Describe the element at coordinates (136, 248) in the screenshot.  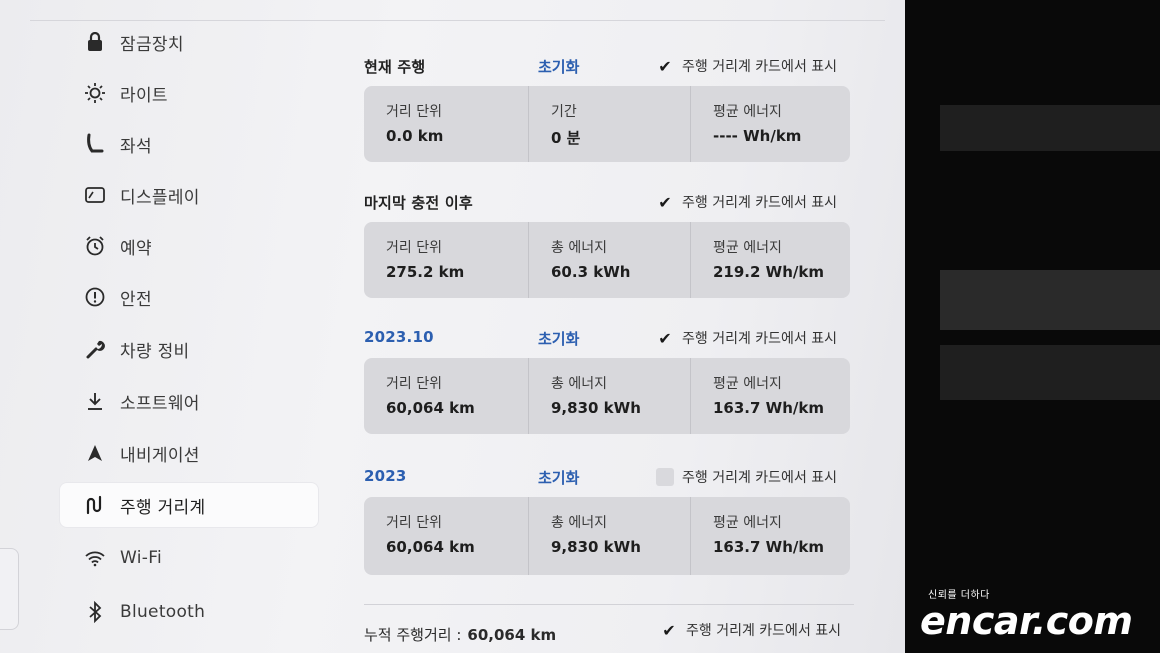
I see `sidebar-item-label: 예약` at that location.